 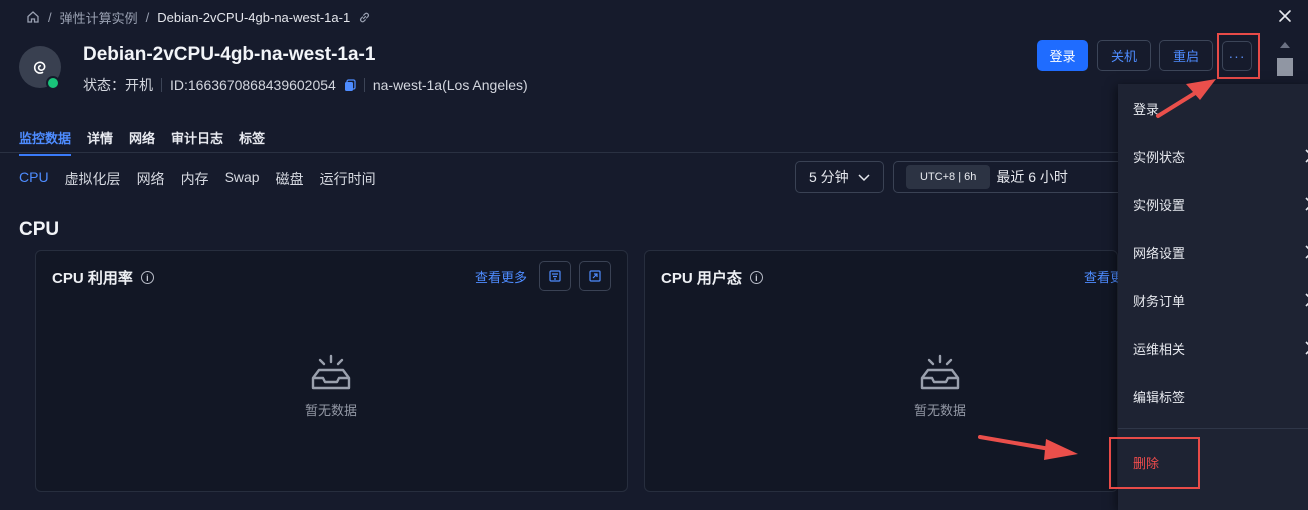 What do you see at coordinates (1220, 348) in the screenshot?
I see `menu-item-operations: 运维相关` at bounding box center [1220, 348].